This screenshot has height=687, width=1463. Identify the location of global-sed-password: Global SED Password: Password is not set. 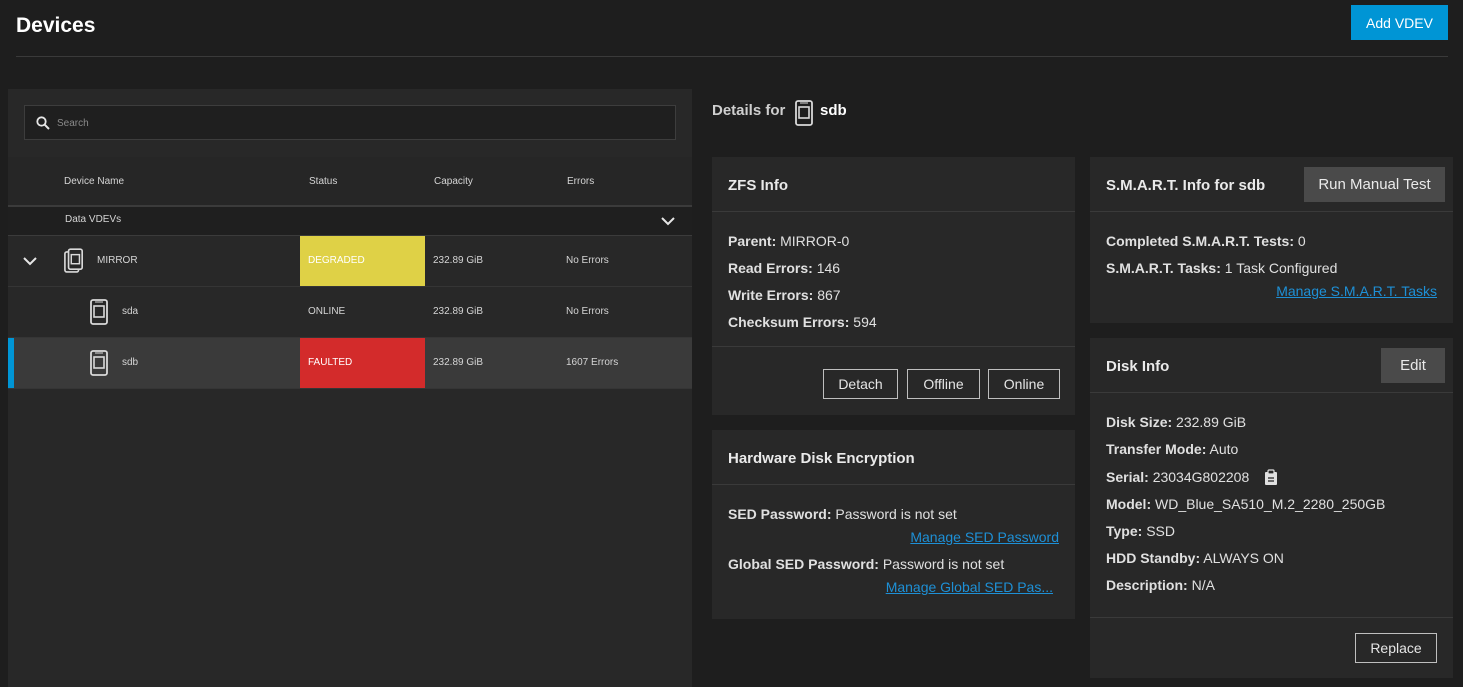
(866, 564).